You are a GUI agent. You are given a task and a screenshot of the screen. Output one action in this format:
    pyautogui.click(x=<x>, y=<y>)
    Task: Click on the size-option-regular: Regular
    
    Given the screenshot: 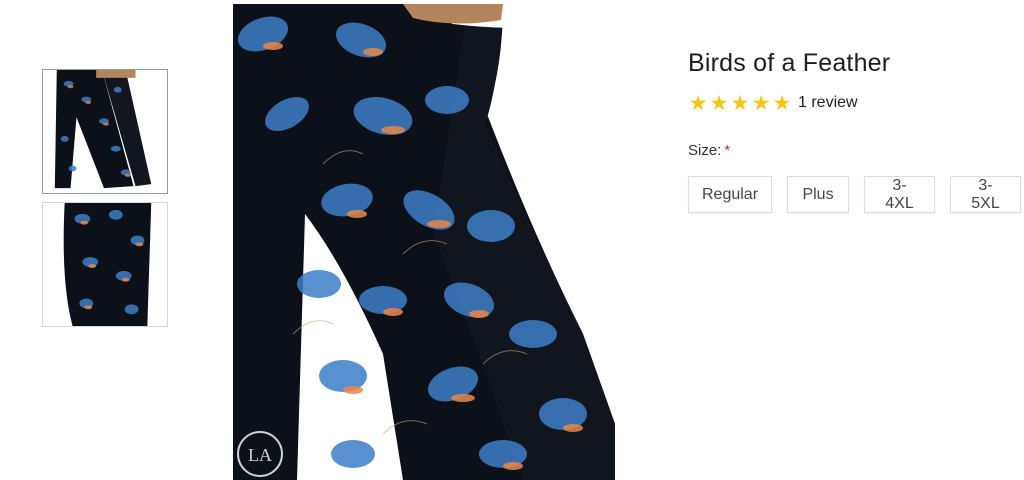 What is the action you would take?
    pyautogui.click(x=730, y=194)
    